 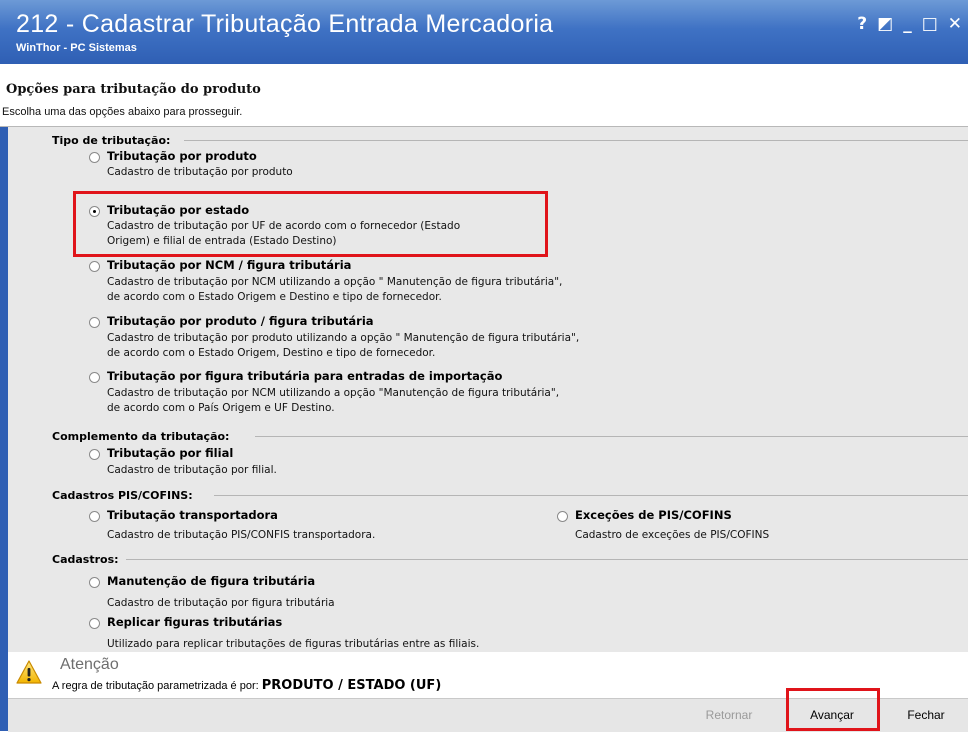 I want to click on radio-filial, so click(x=94, y=454).